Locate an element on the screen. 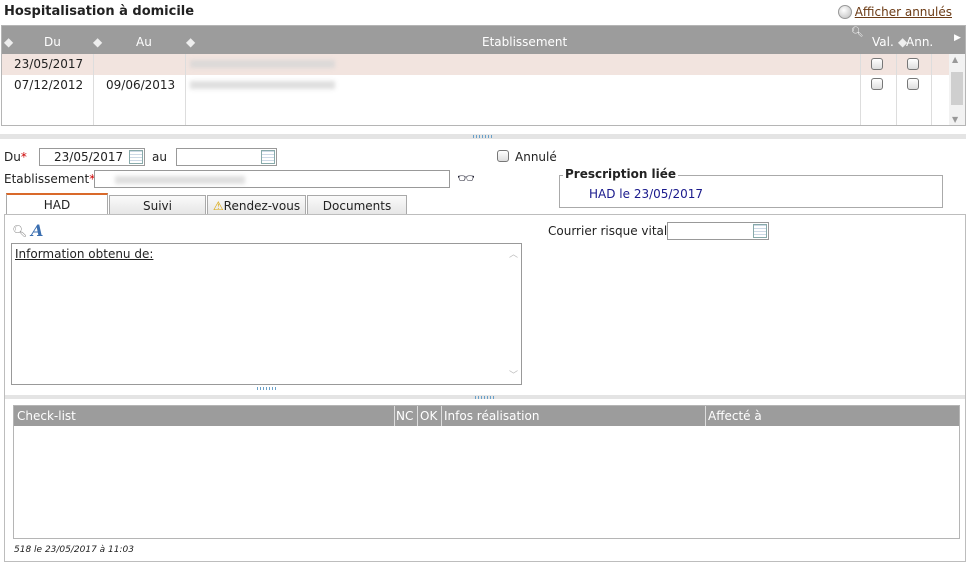 This screenshot has height=563, width=970. column-nc: NC is located at coordinates (404, 416).